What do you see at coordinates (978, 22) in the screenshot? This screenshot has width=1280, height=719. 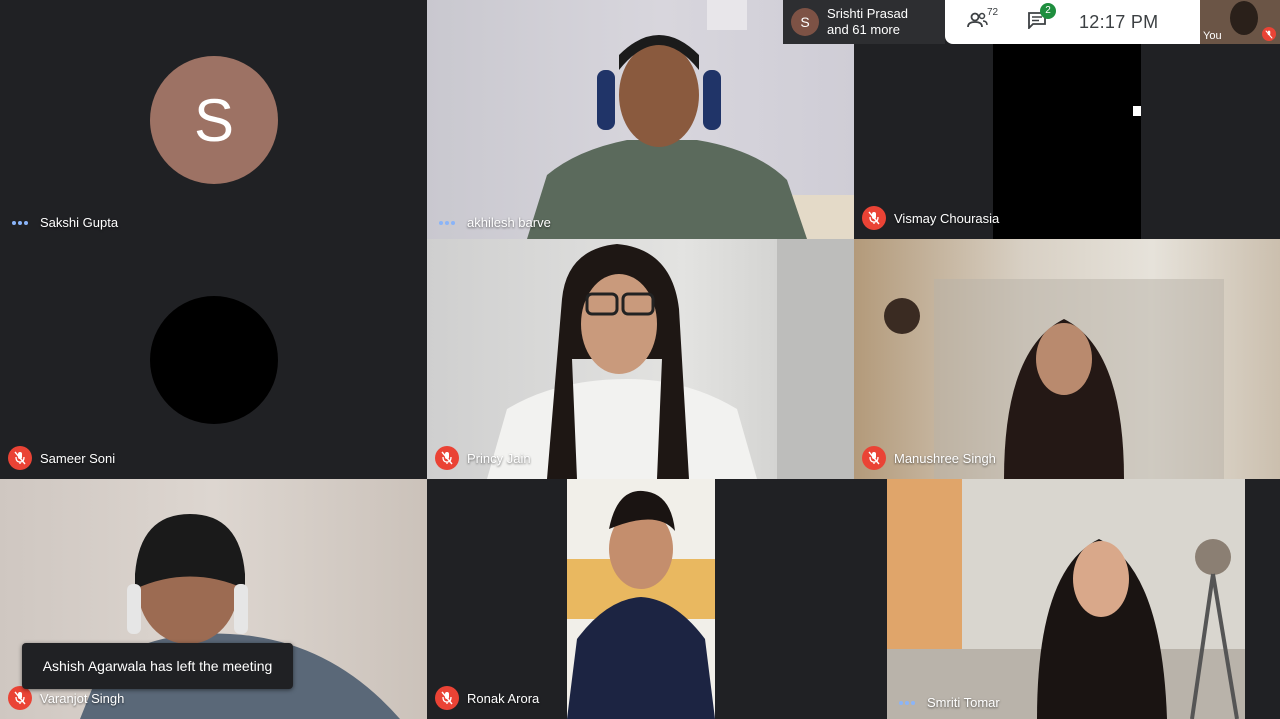 I see `people-icon` at bounding box center [978, 22].